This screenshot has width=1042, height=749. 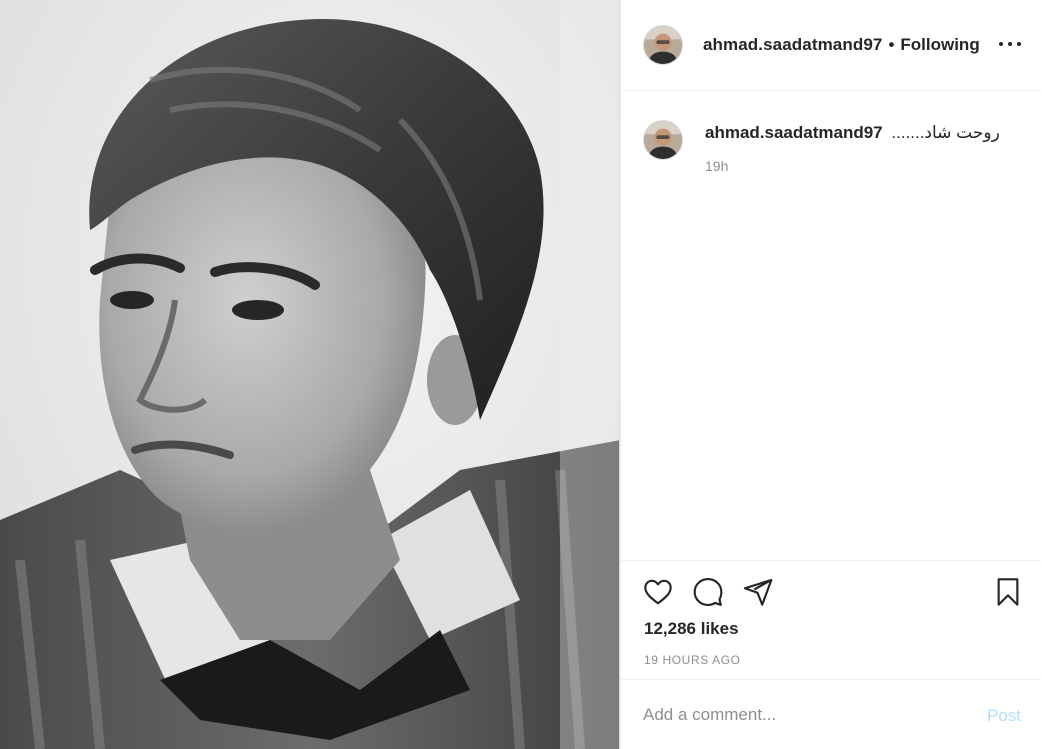 What do you see at coordinates (1004, 716) in the screenshot?
I see `post-comment-button: Post` at bounding box center [1004, 716].